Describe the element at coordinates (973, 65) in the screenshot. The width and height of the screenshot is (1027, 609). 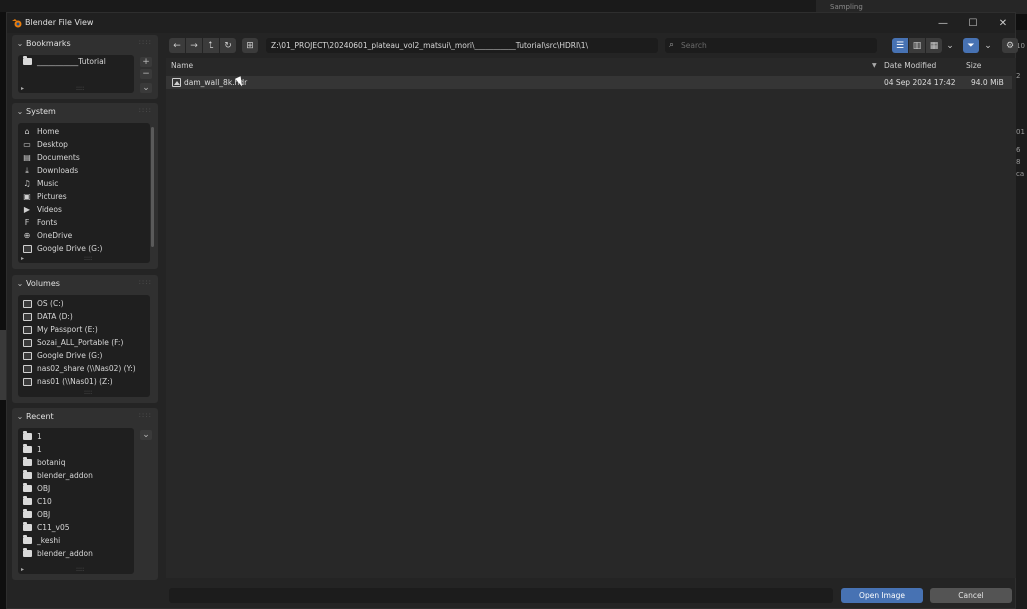
I see `column-size-header: Size` at that location.